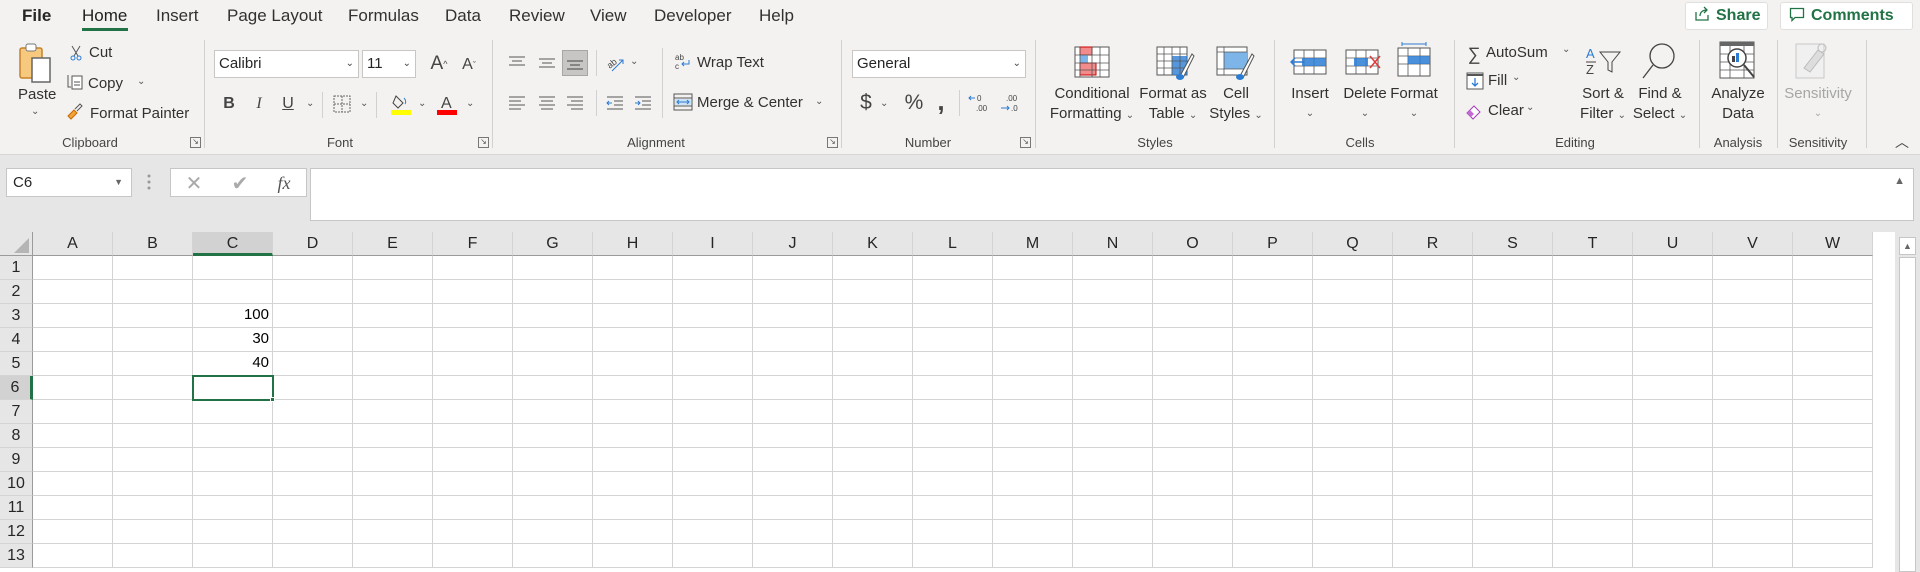 Image resolution: width=1920 pixels, height=572 pixels. I want to click on row-header-2: 2, so click(16, 292).